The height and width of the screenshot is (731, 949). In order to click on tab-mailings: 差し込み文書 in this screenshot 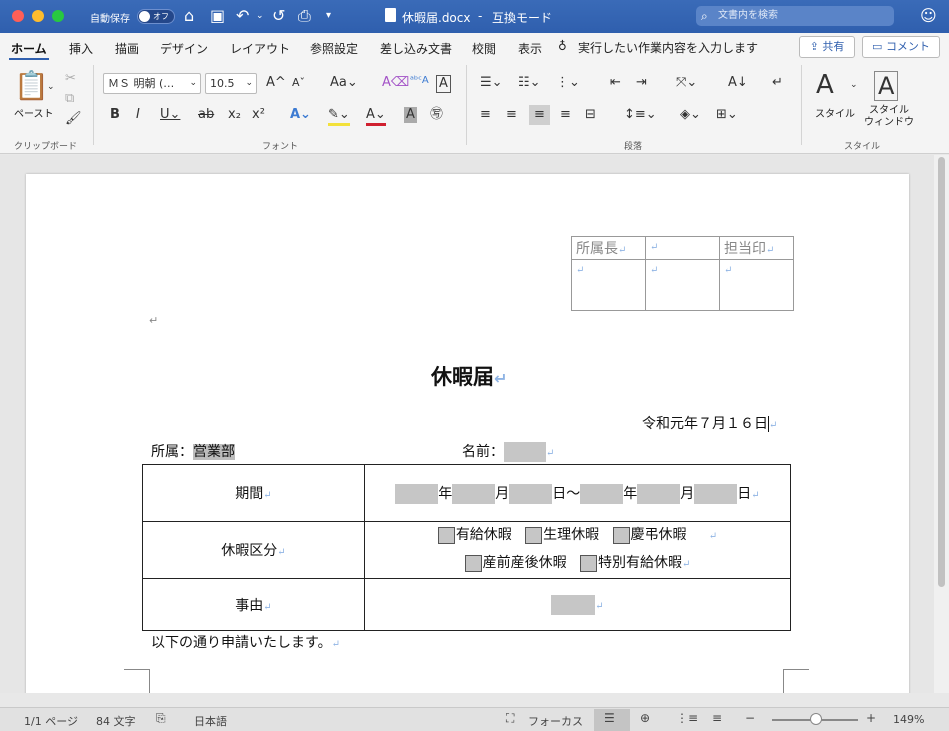, I will do `click(416, 48)`.